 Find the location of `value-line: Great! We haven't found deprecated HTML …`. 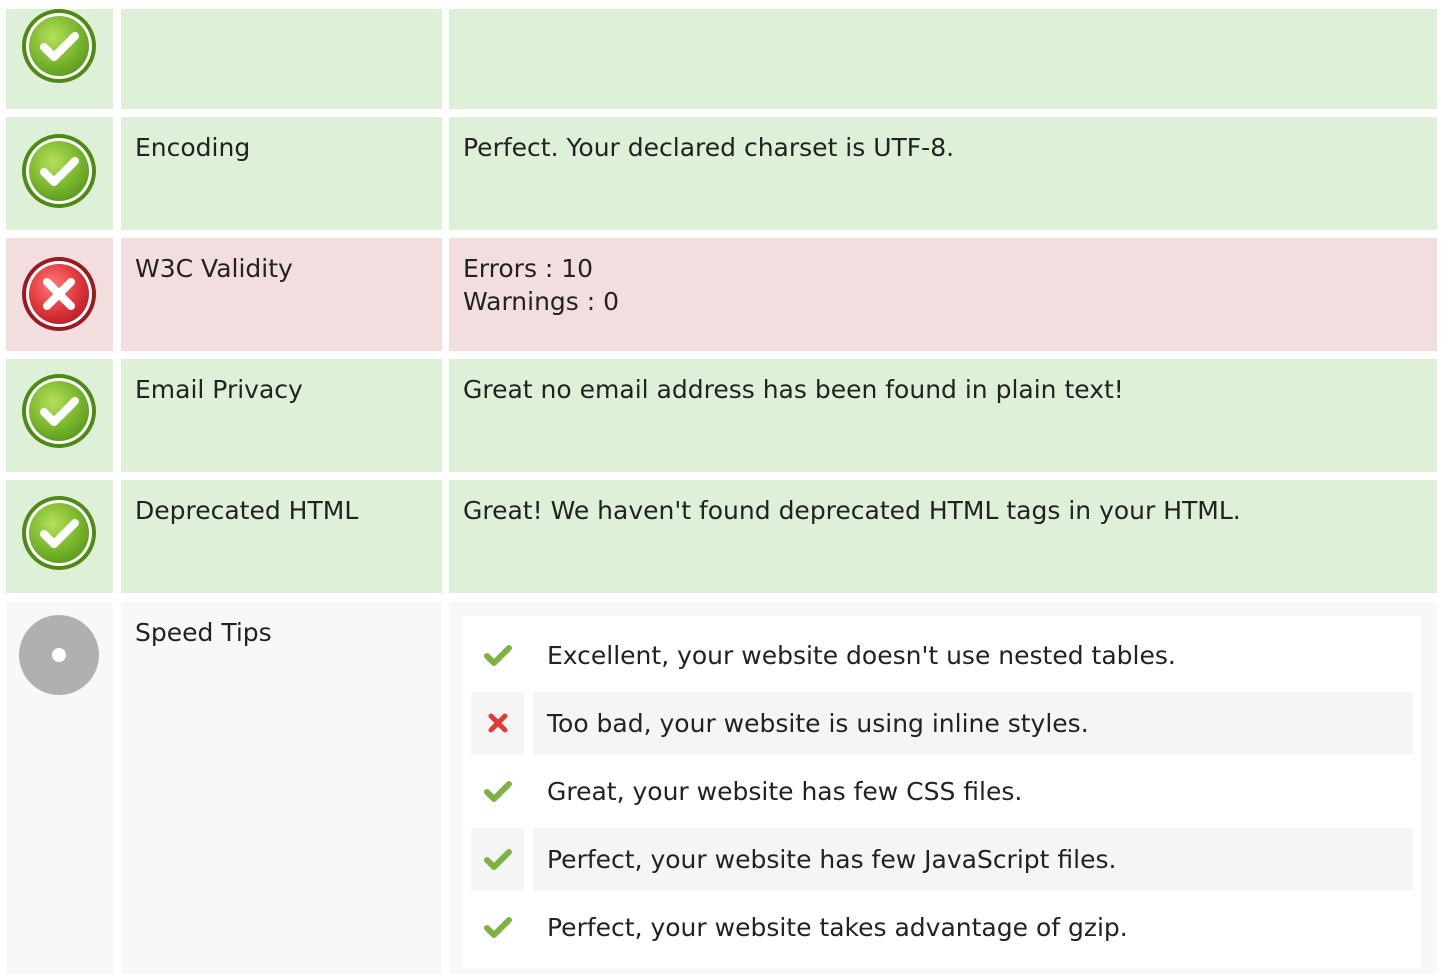

value-line: Great! We haven't found deprecated HTML … is located at coordinates (852, 510).